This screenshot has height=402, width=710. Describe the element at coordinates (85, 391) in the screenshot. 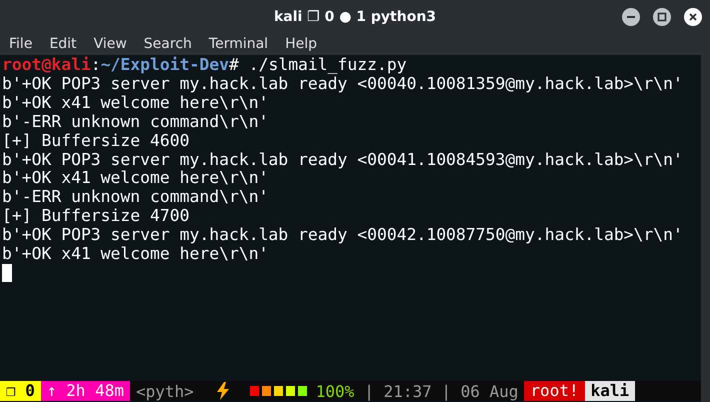

I see `status-segment: ↑ 2h 48m` at that location.